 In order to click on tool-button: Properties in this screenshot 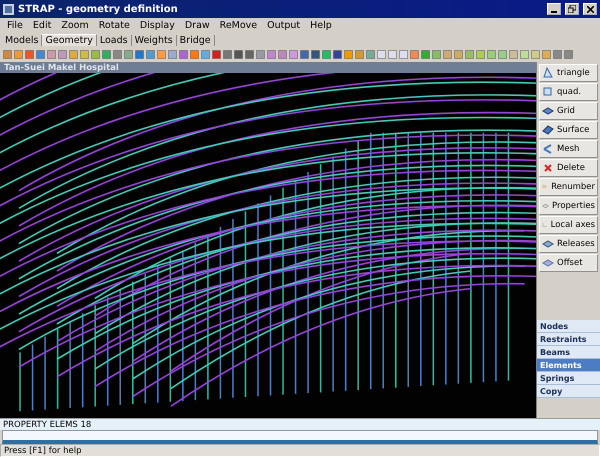, I will do `click(568, 206)`.